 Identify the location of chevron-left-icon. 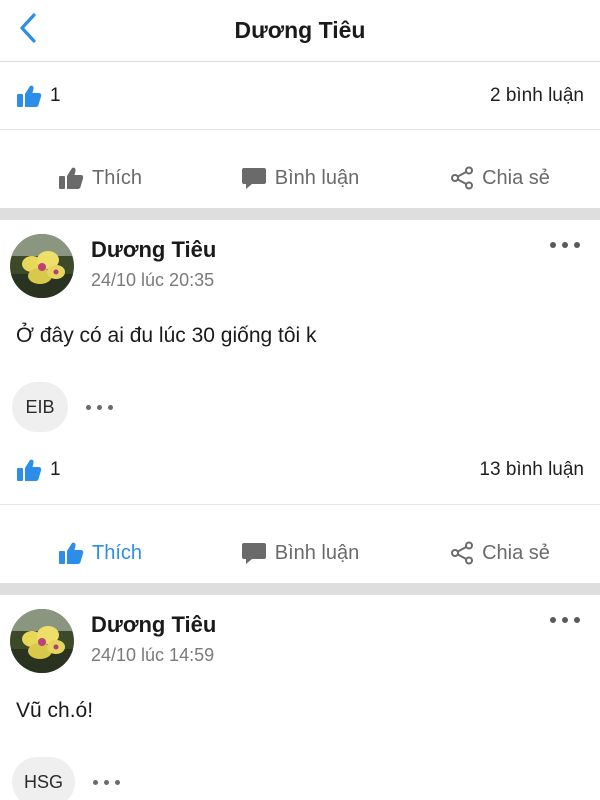
(28, 28).